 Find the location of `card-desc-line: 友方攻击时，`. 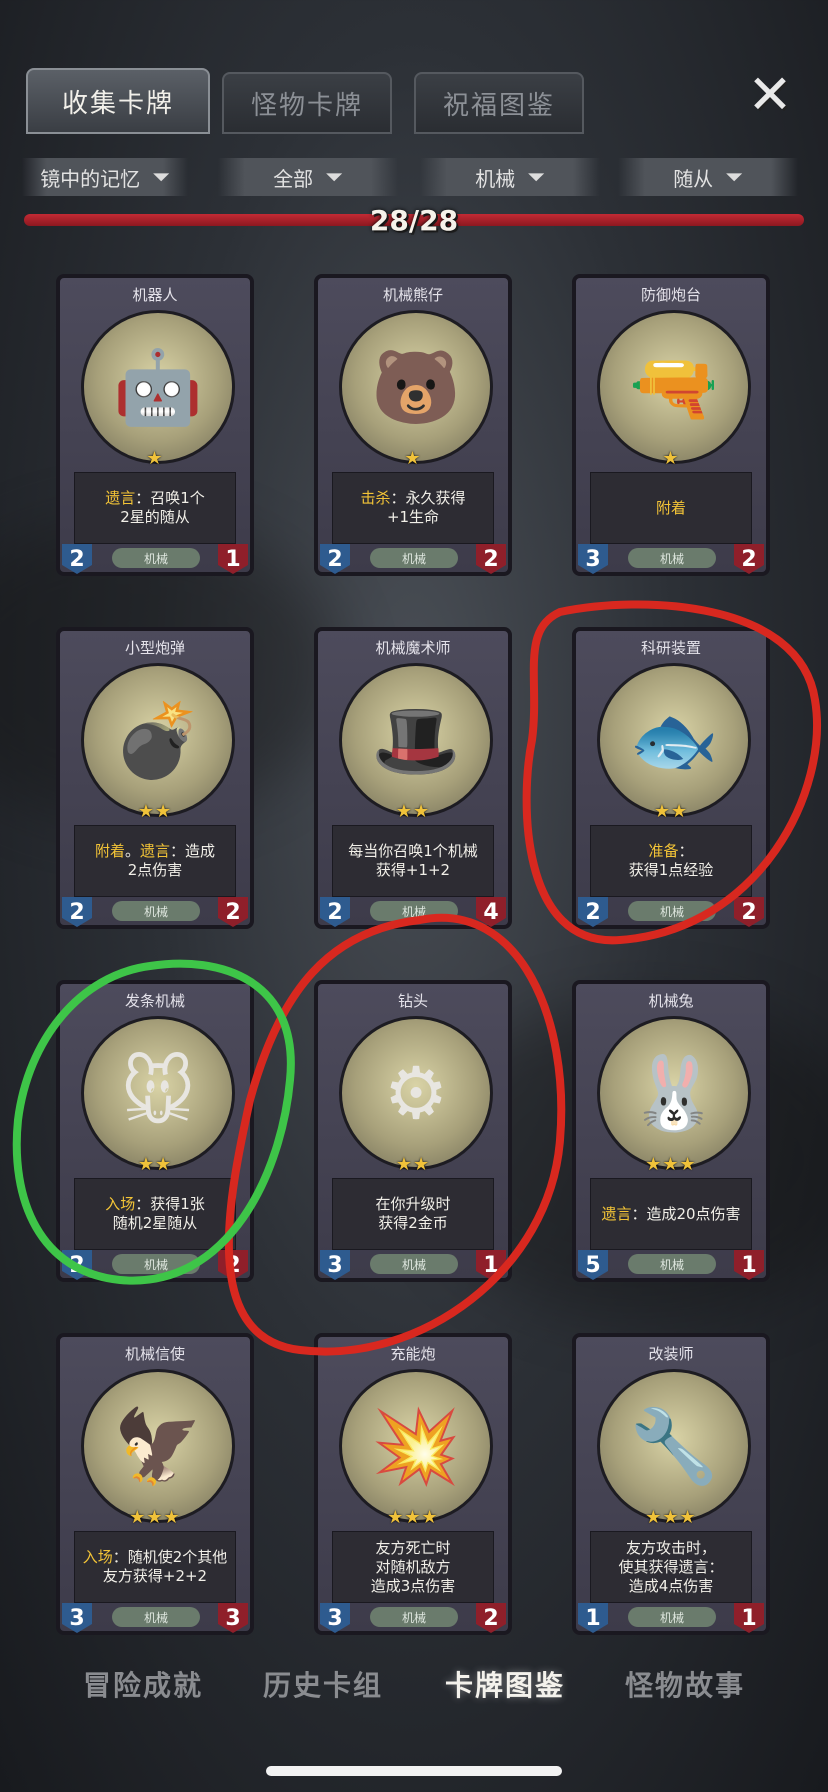

card-desc-line: 友方攻击时， is located at coordinates (671, 1548).